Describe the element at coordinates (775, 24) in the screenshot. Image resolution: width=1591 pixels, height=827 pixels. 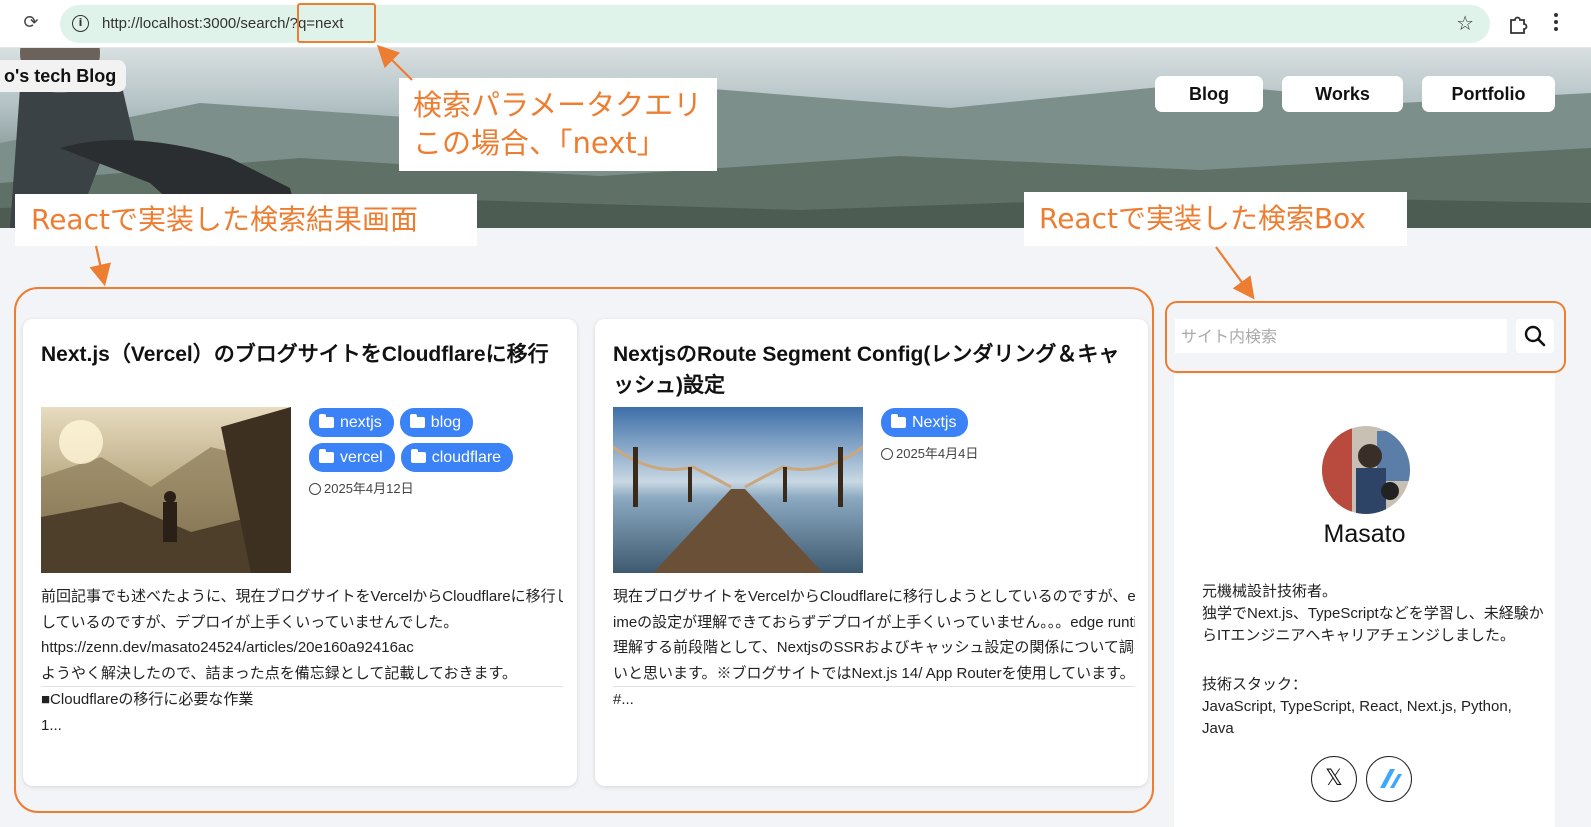
I see `address-bar: i http://localhost:3000/search/?q=next ☆` at that location.